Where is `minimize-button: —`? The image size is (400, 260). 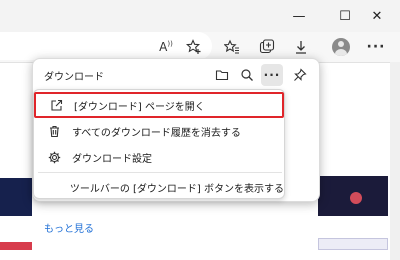
minimize-button: — is located at coordinates (299, 16).